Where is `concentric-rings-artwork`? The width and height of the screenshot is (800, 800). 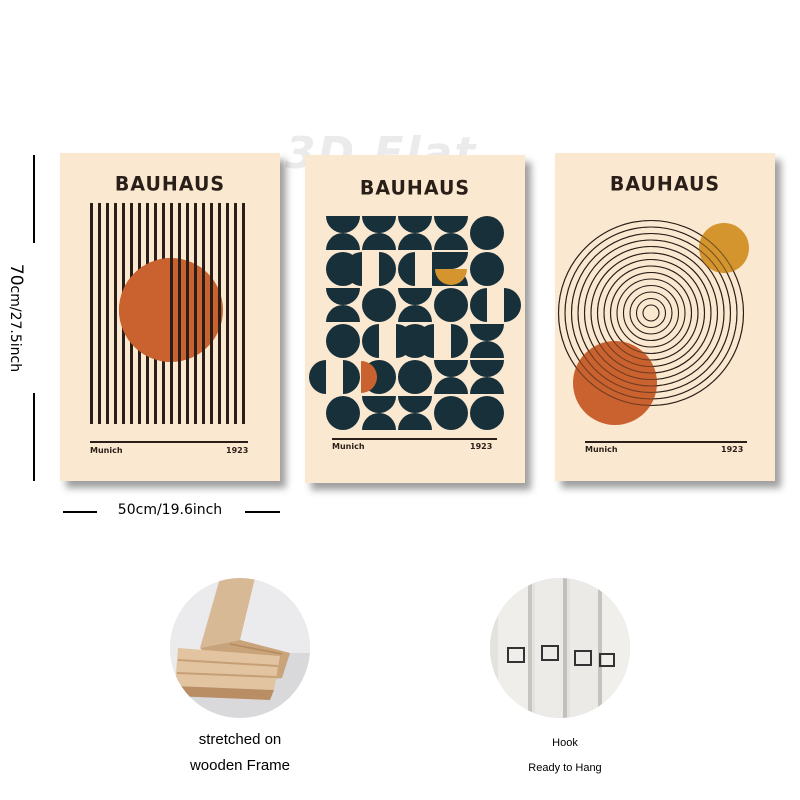
concentric-rings-artwork is located at coordinates (653, 322).